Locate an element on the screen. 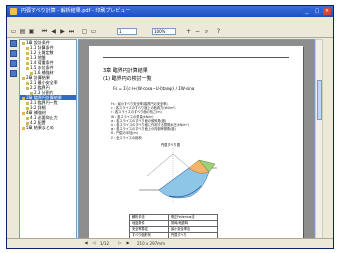 The height and width of the screenshot is (253, 341). status-last-icon: ▶ is located at coordinates (128, 243).